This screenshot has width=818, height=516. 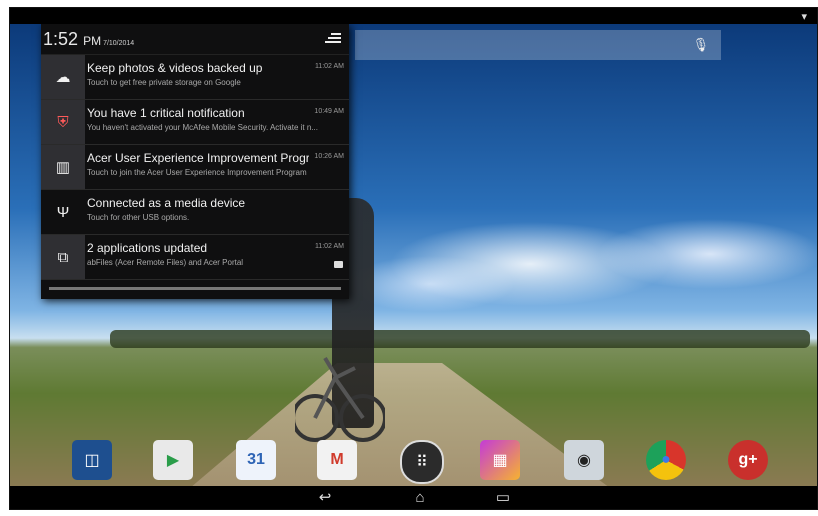 I want to click on google-plus-icon: g+, so click(x=748, y=460).